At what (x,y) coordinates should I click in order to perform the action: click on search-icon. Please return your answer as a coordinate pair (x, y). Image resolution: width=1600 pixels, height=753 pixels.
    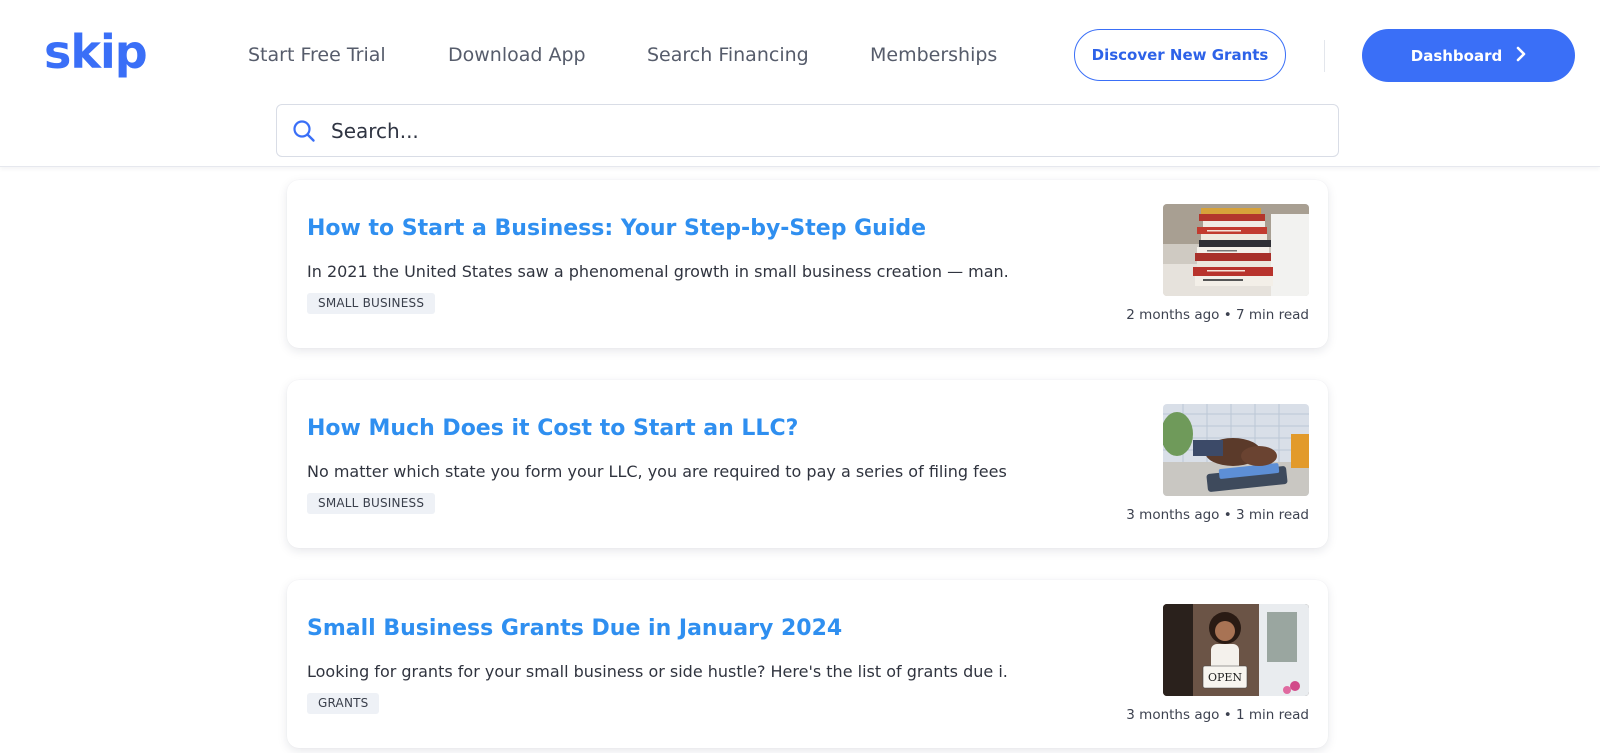
    Looking at the image, I should click on (304, 131).